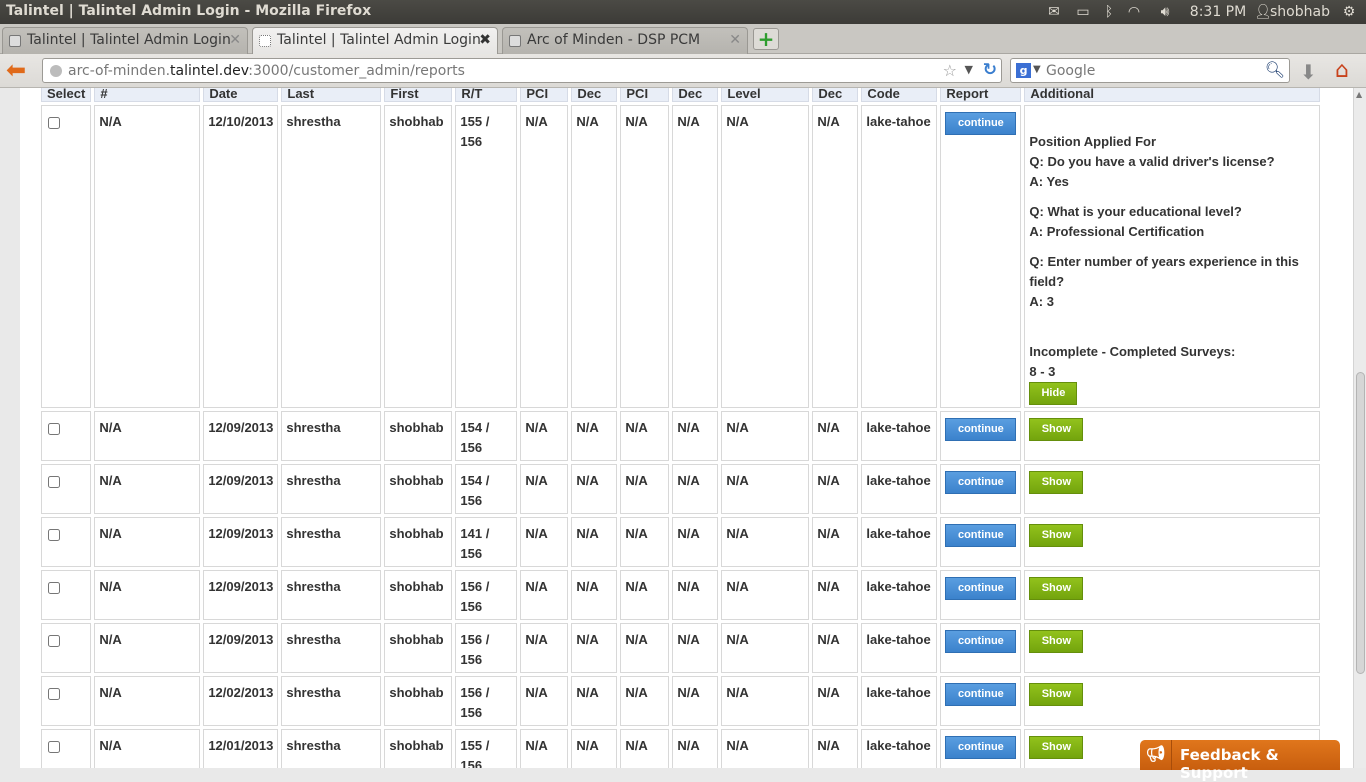 This screenshot has width=1366, height=782. What do you see at coordinates (1083, 12) in the screenshot?
I see `battery-icon: ▭` at bounding box center [1083, 12].